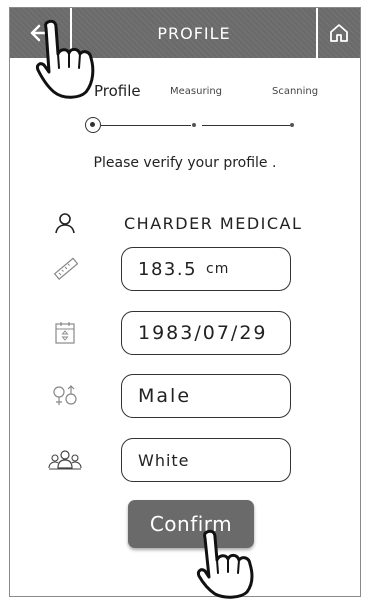 Image resolution: width=369 pixels, height=602 pixels. I want to click on birthdate-value: 1983/07/29, so click(203, 333).